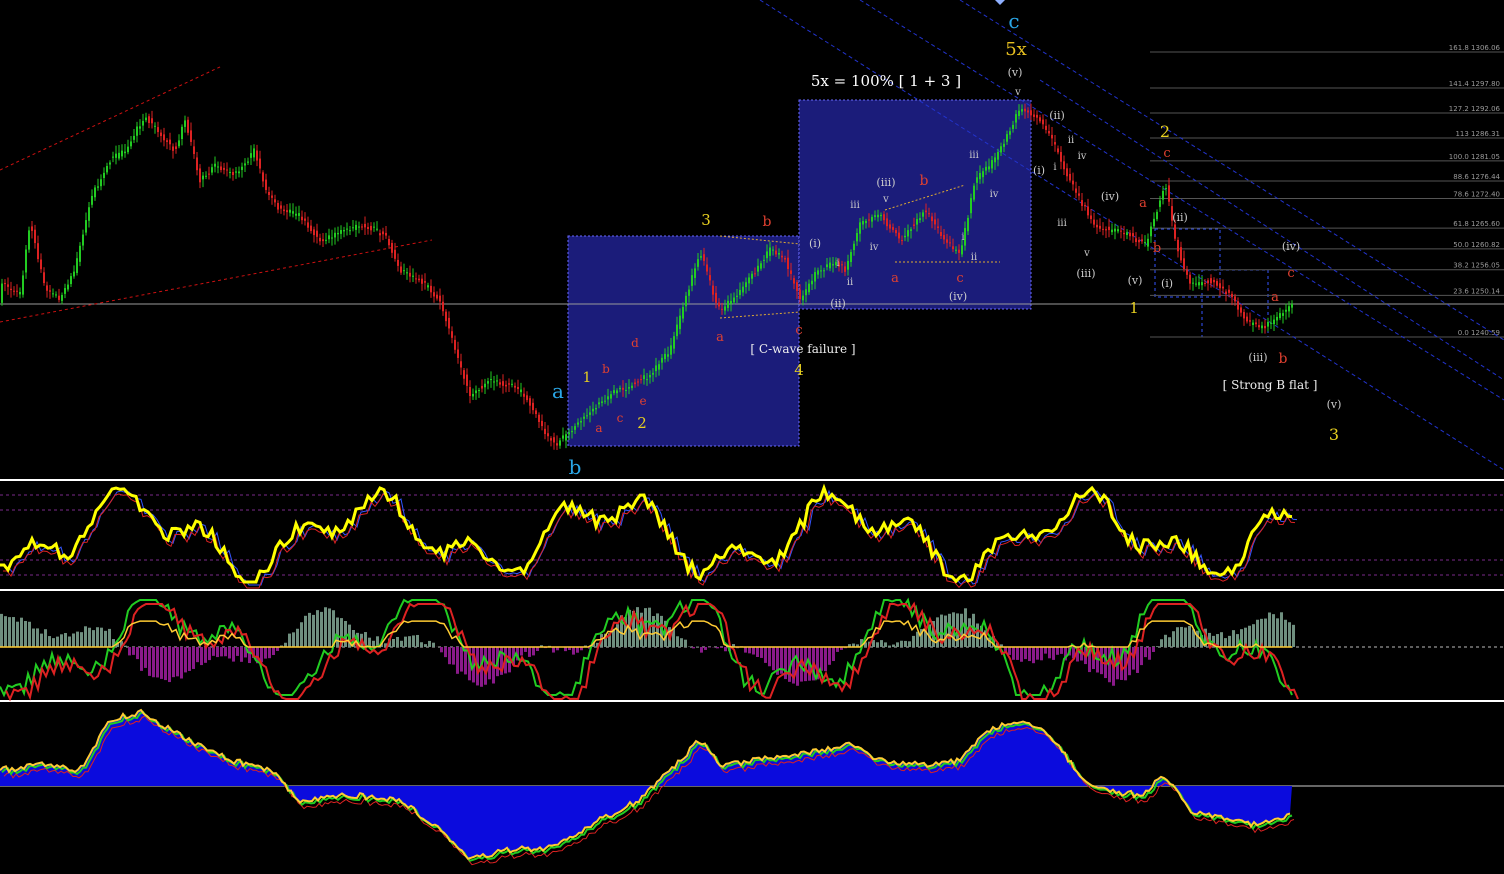 Image resolution: width=1504 pixels, height=874 pixels. Describe the element at coordinates (1476, 245) in the screenshot. I see `fib-label: 50.0 1260.82` at that location.